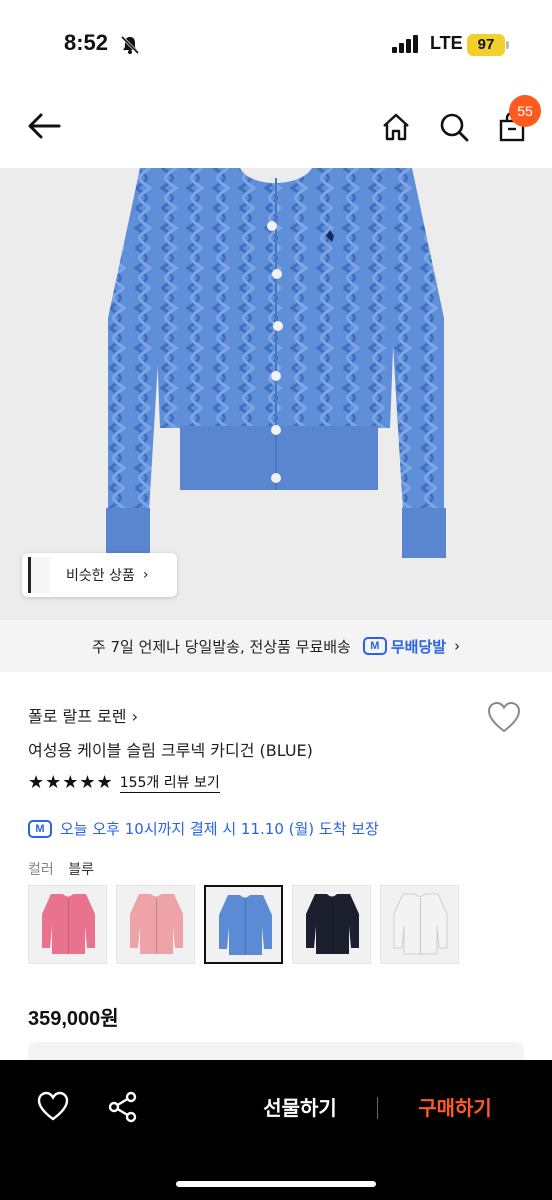  I want to click on top-navigation, so click(276, 129).